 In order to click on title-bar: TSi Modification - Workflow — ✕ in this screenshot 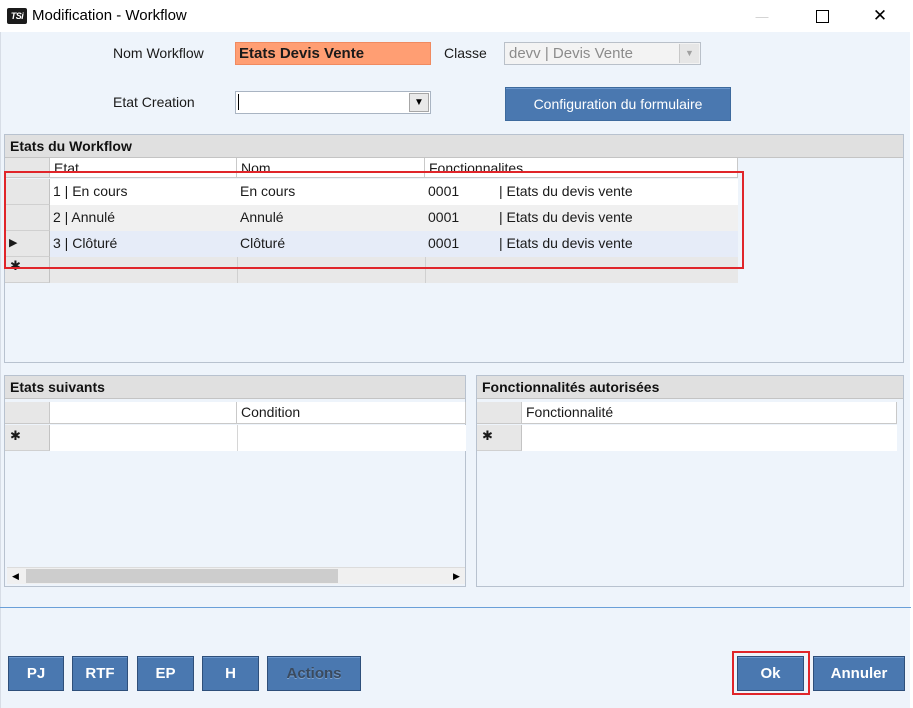, I will do `click(456, 16)`.